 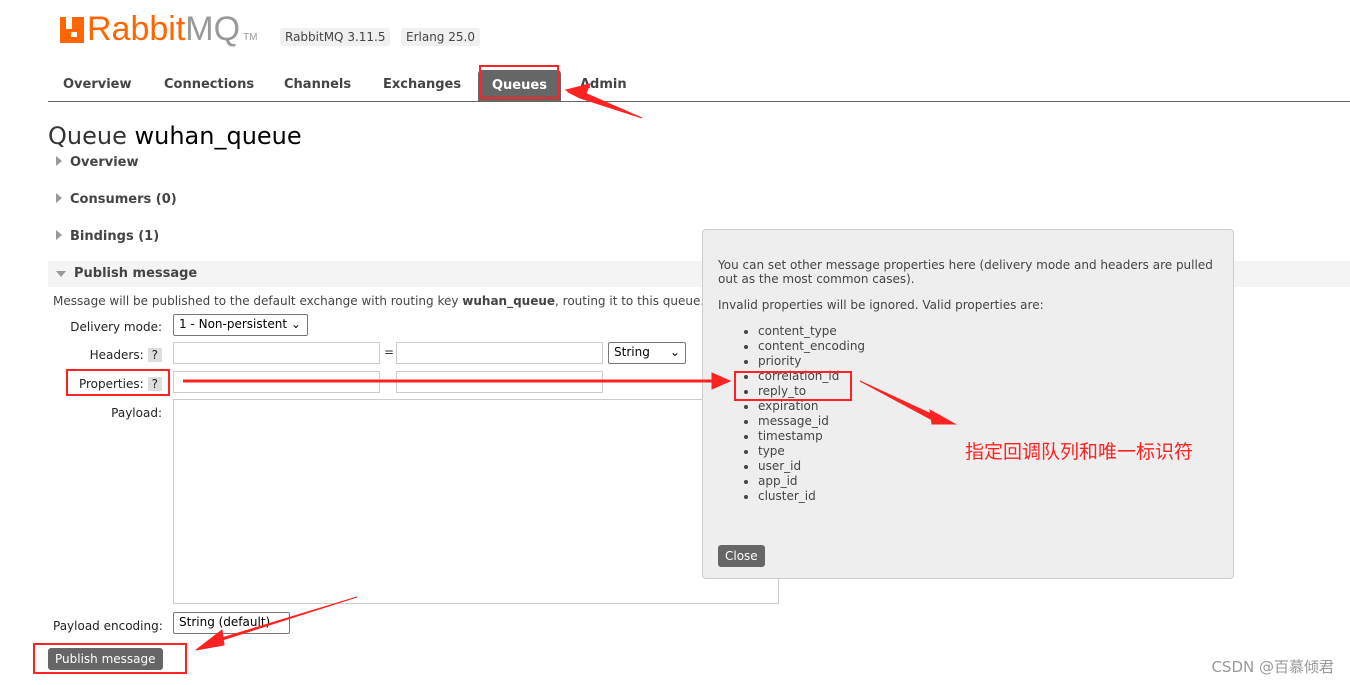 I want to click on watermark: CSDN @百慕倾君, so click(x=1272, y=667).